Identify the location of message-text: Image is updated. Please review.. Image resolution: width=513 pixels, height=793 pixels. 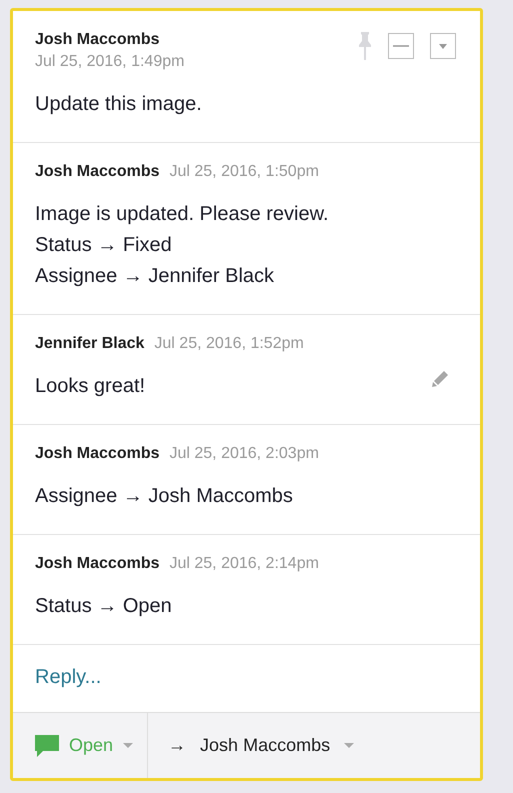
(182, 214).